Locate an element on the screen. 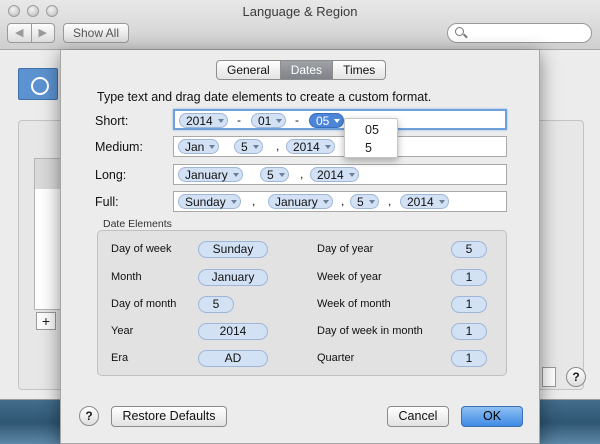 The width and height of the screenshot is (600, 444). short-year-token: 2014 is located at coordinates (203, 120).